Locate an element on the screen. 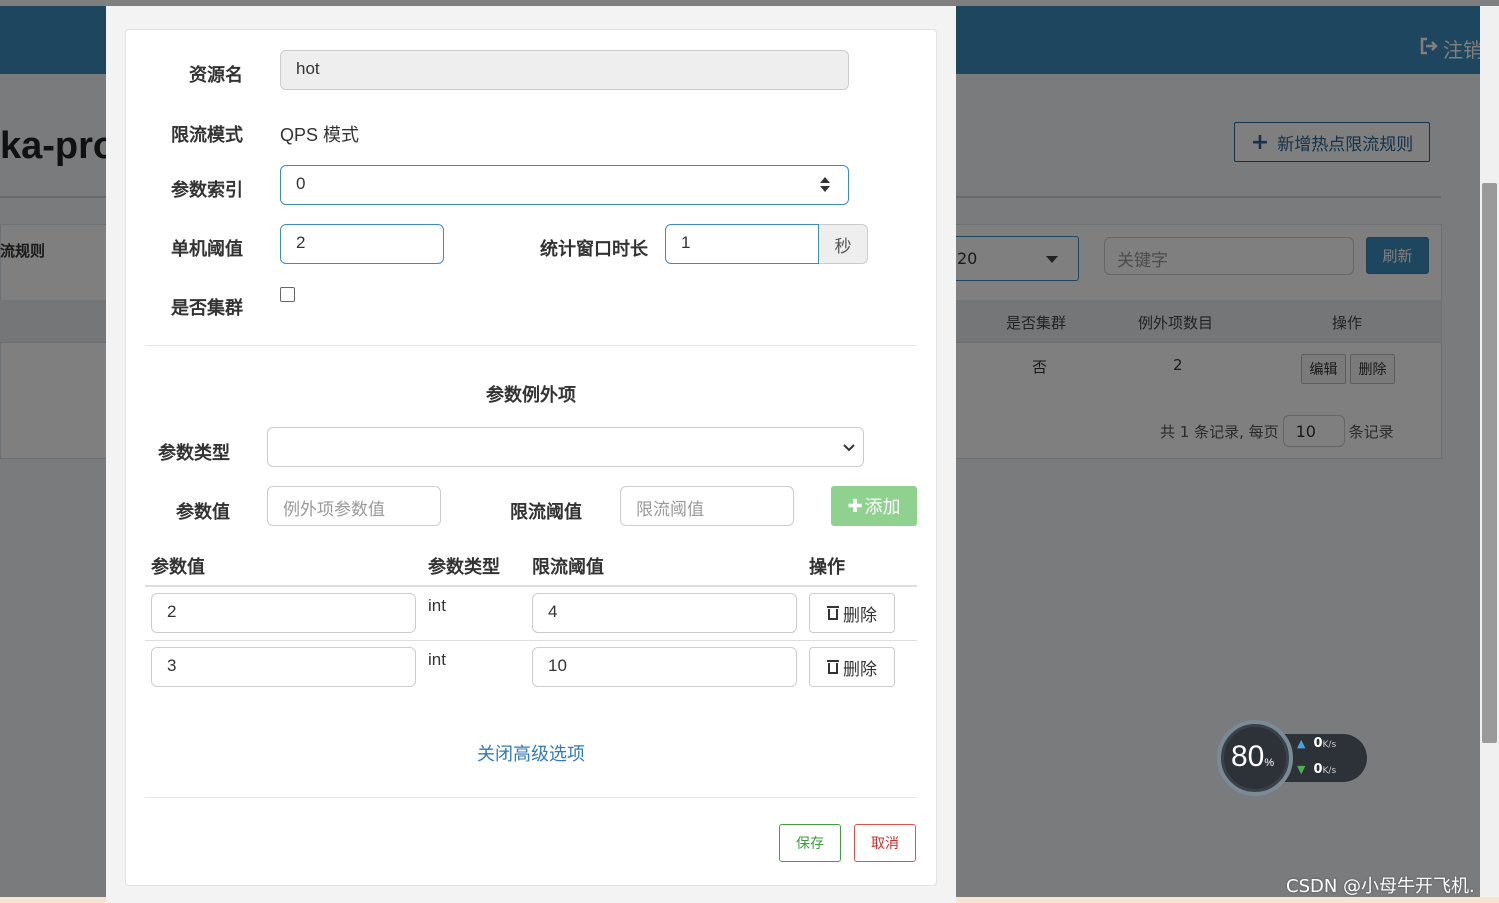  param-index-input: 0 is located at coordinates (564, 185).